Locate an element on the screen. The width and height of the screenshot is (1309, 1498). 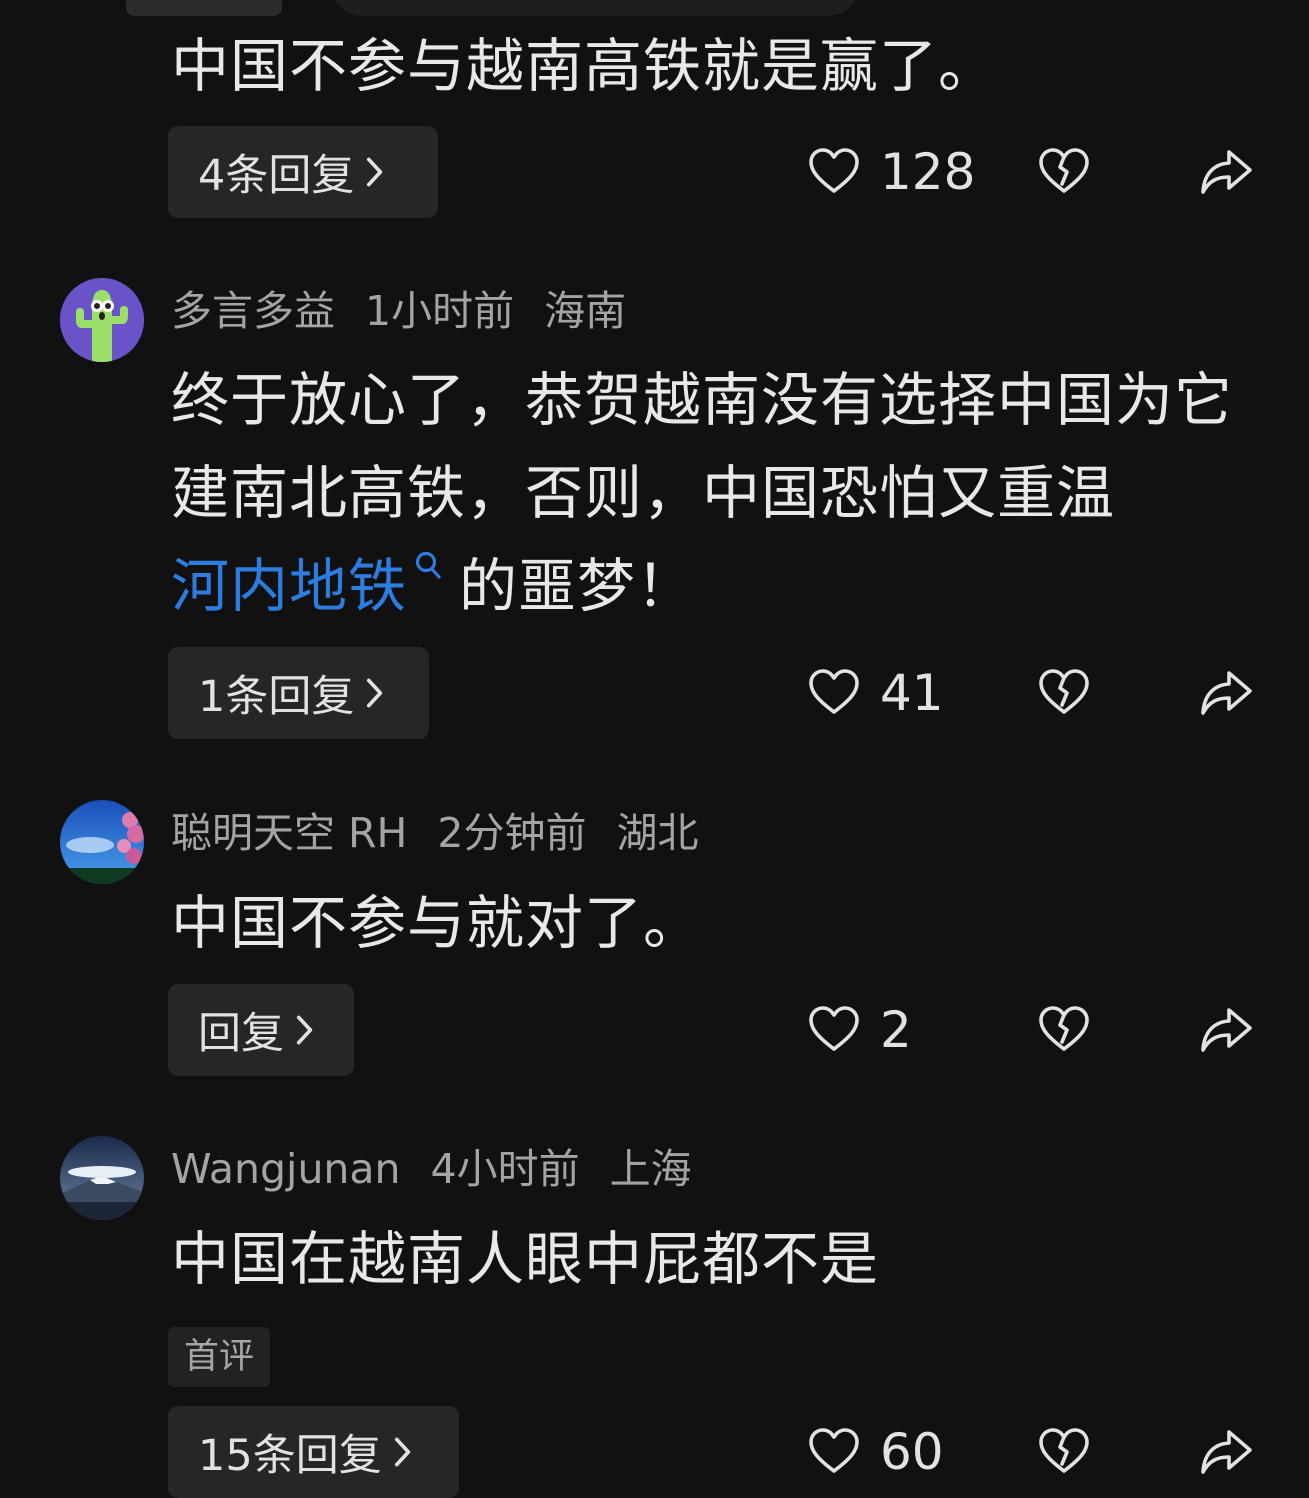
username: 聪明天空 RH is located at coordinates (289, 833).